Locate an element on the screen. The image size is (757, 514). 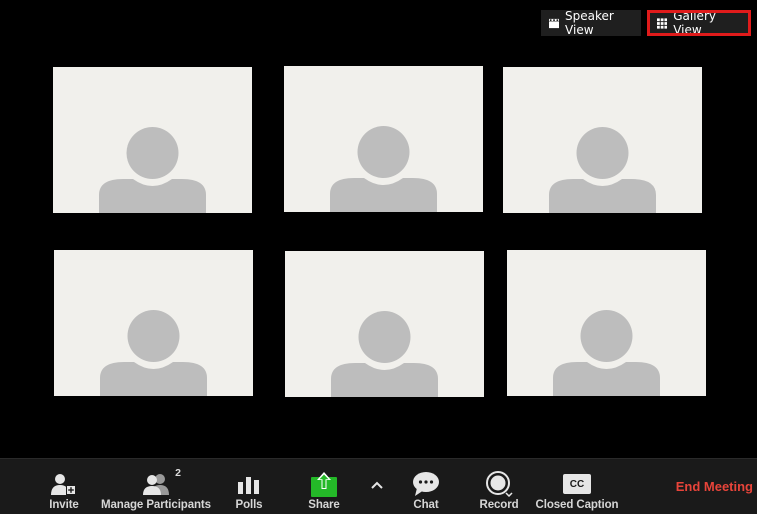
chat-label: Chat is located at coordinates (426, 505).